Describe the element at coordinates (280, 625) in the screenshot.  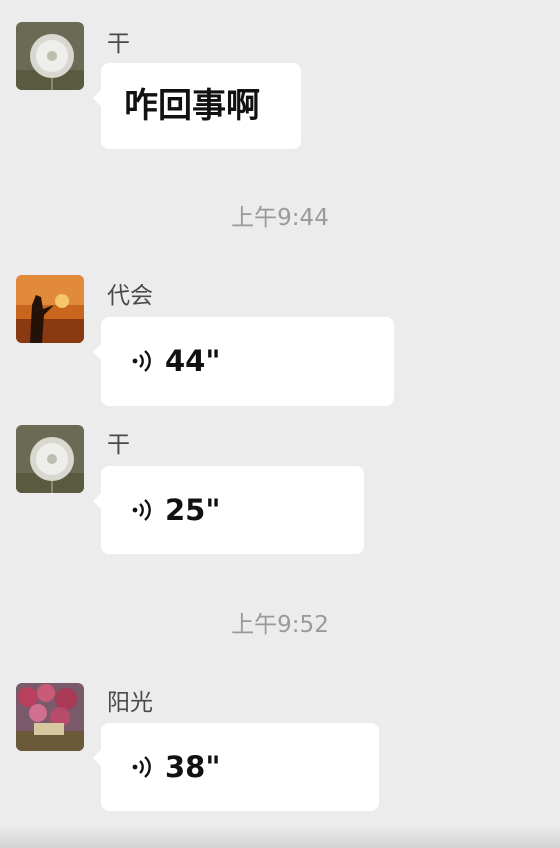
I see `timestamp: 上午9:52` at that location.